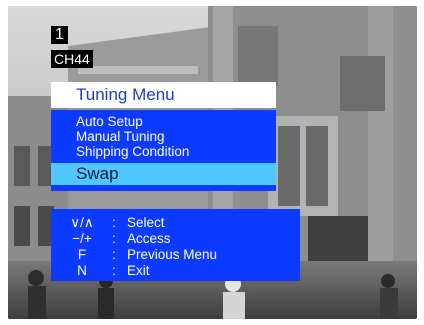 The width and height of the screenshot is (424, 325). What do you see at coordinates (82, 222) in the screenshot?
I see `help-key: ∨/∧` at bounding box center [82, 222].